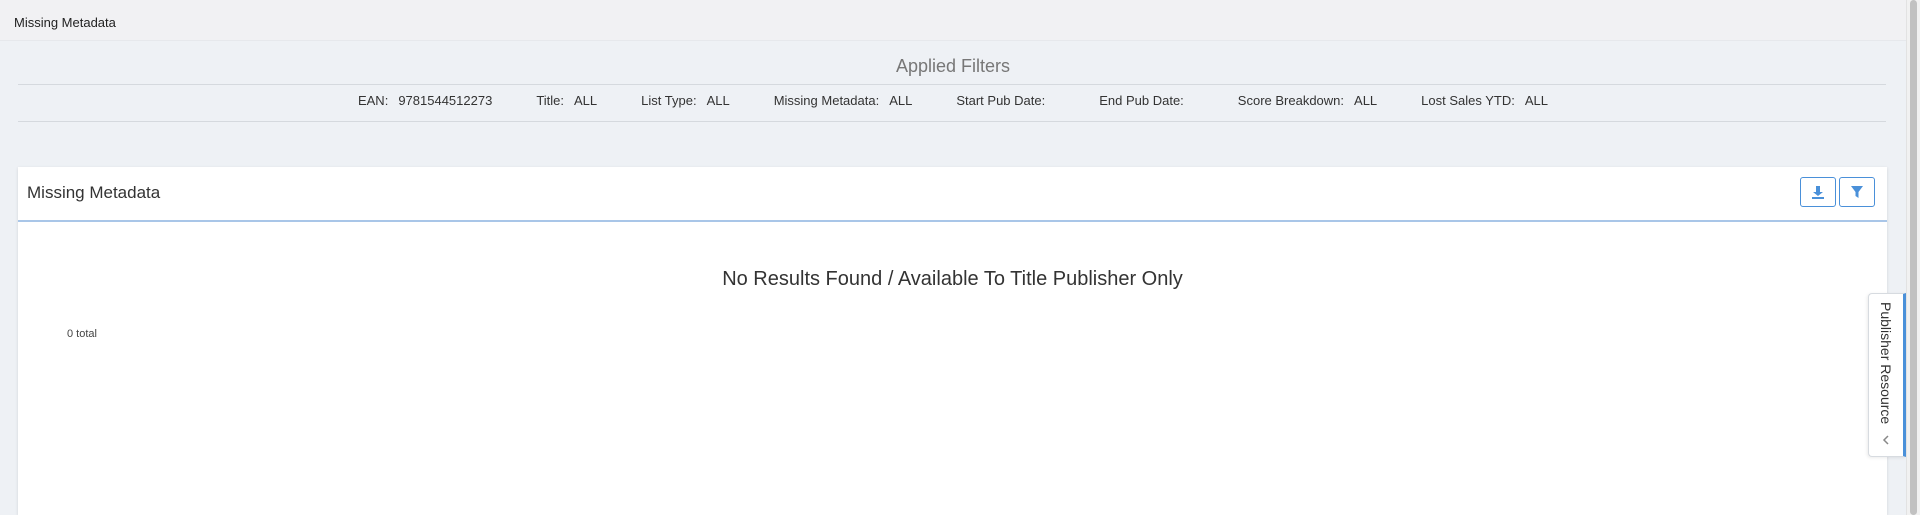 This screenshot has width=1920, height=515. Describe the element at coordinates (669, 100) in the screenshot. I see `filter-label: List Type:` at that location.